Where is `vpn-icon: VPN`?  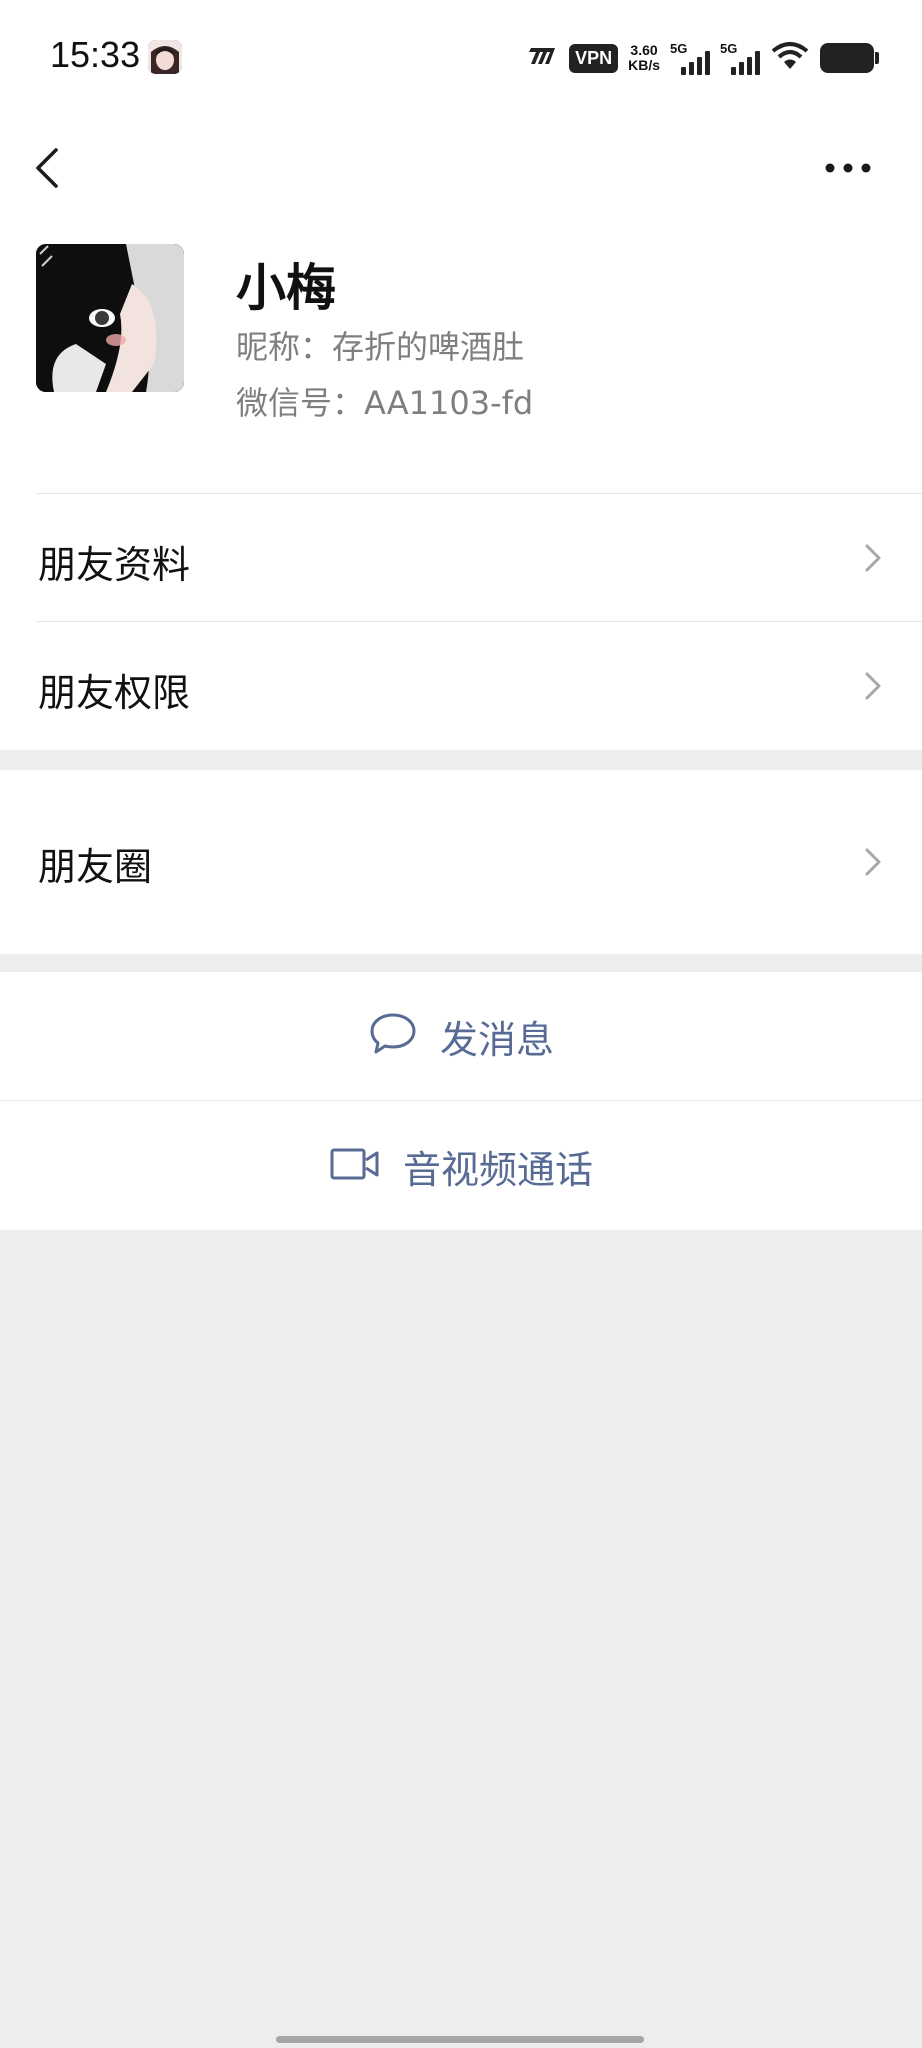
vpn-icon: VPN is located at coordinates (594, 58).